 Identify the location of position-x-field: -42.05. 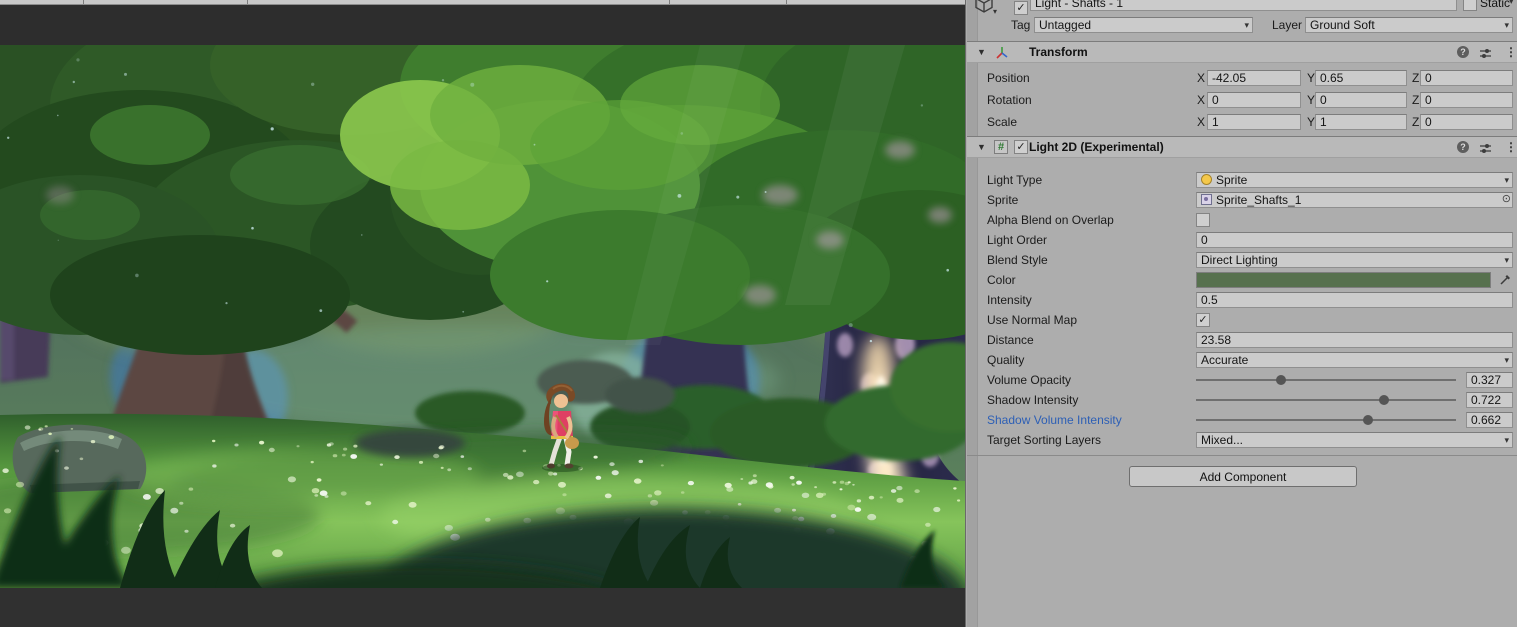
(1254, 78).